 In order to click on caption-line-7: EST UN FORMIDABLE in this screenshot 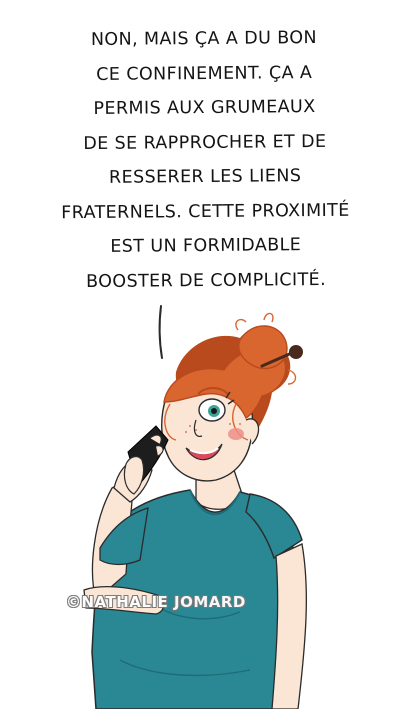, I will do `click(206, 246)`.